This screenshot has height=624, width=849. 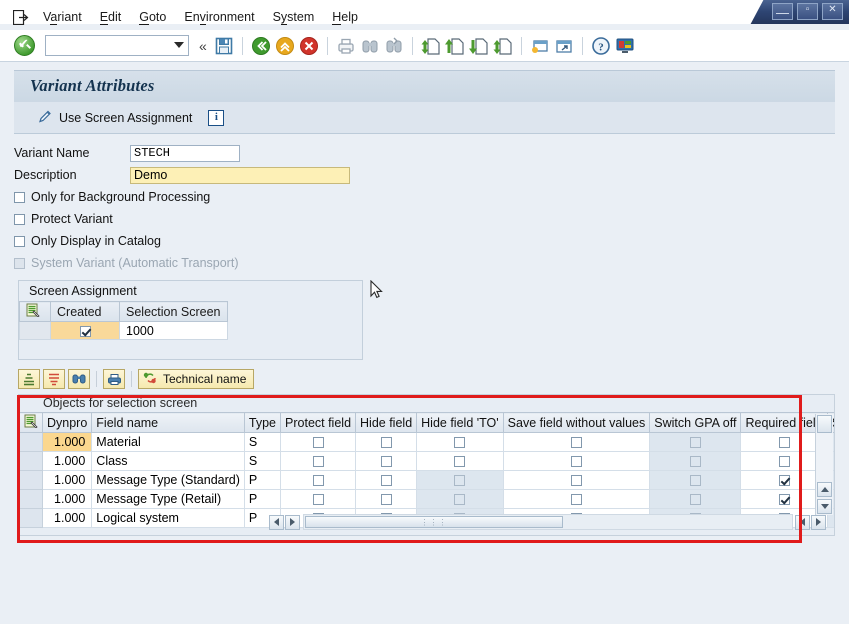 I want to click on cell-selection-screen: 1000, so click(x=173, y=330).